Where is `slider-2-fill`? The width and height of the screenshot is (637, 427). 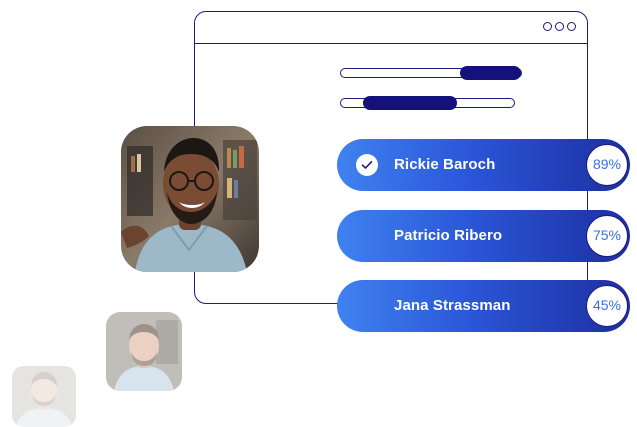 slider-2-fill is located at coordinates (410, 103).